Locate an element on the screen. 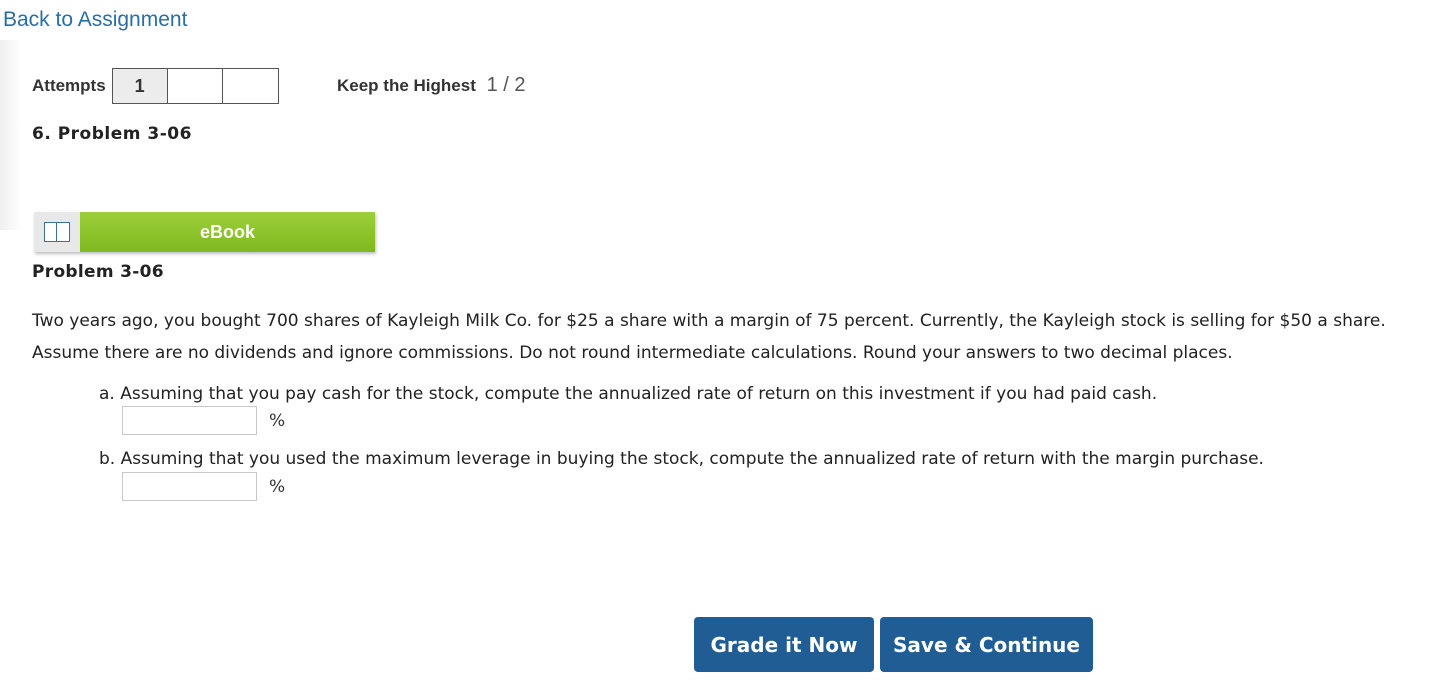 The width and height of the screenshot is (1432, 681). grade-it-now-button: Grade it Now is located at coordinates (784, 644).